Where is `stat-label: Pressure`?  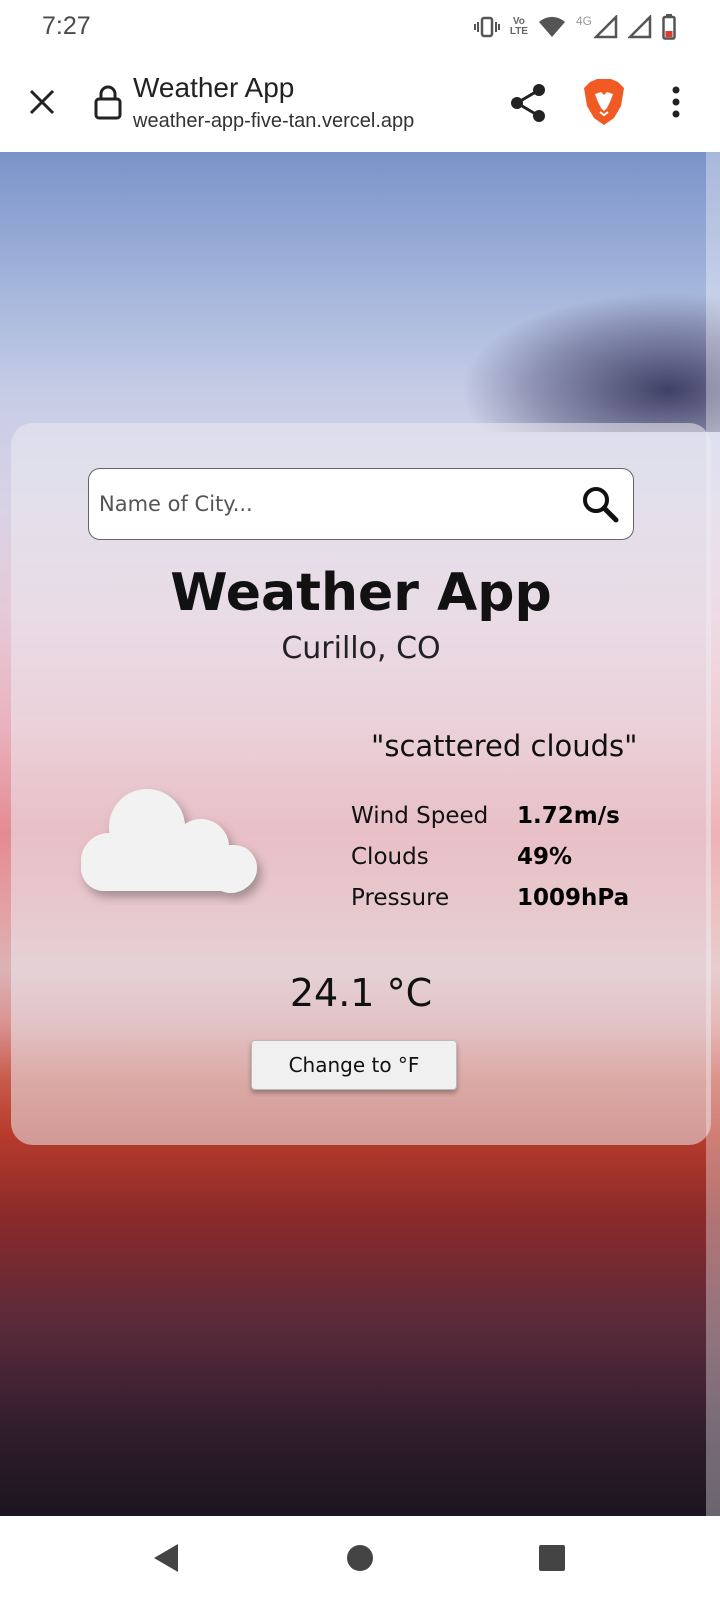
stat-label: Pressure is located at coordinates (400, 897).